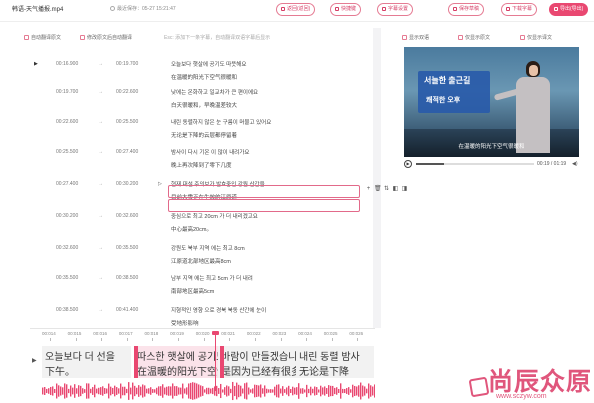  I want to click on merge-row-icon: ⇅, so click(386, 189).